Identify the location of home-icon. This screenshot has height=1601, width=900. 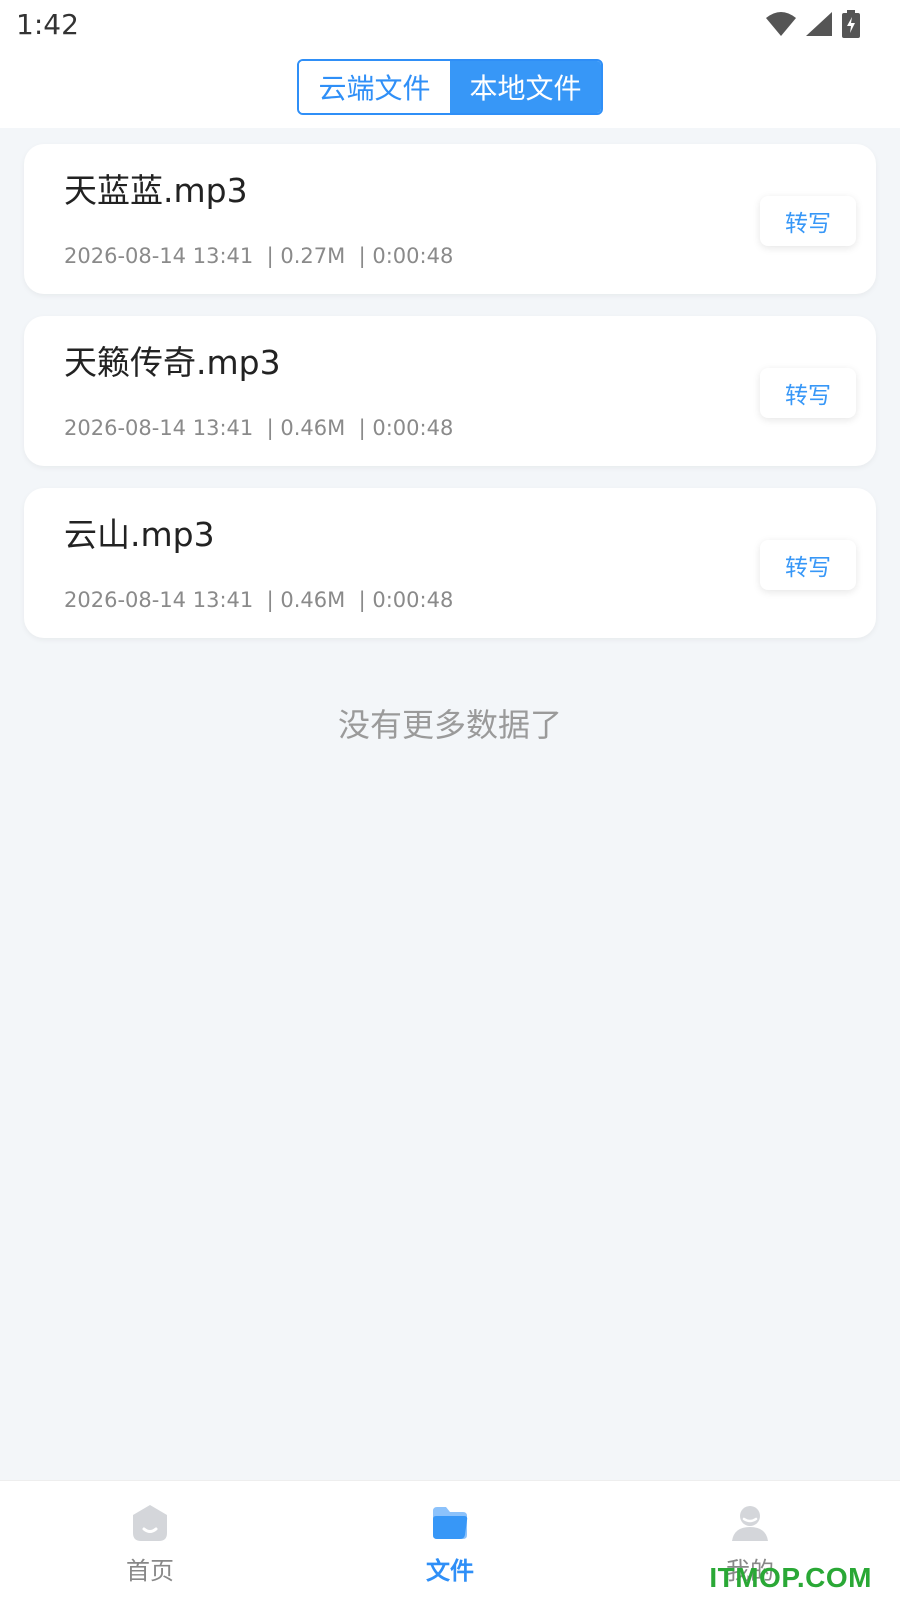
(150, 1523).